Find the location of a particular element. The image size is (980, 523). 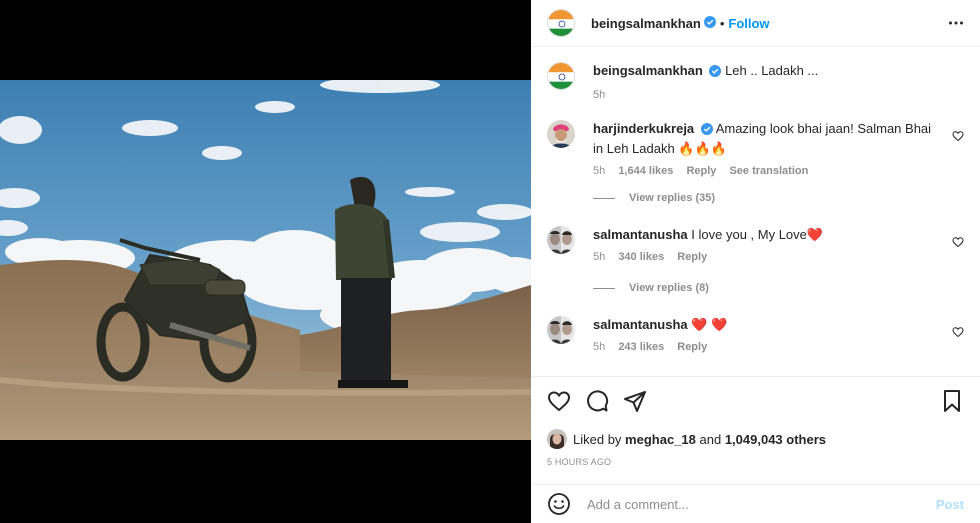

more-icon is located at coordinates (956, 23).